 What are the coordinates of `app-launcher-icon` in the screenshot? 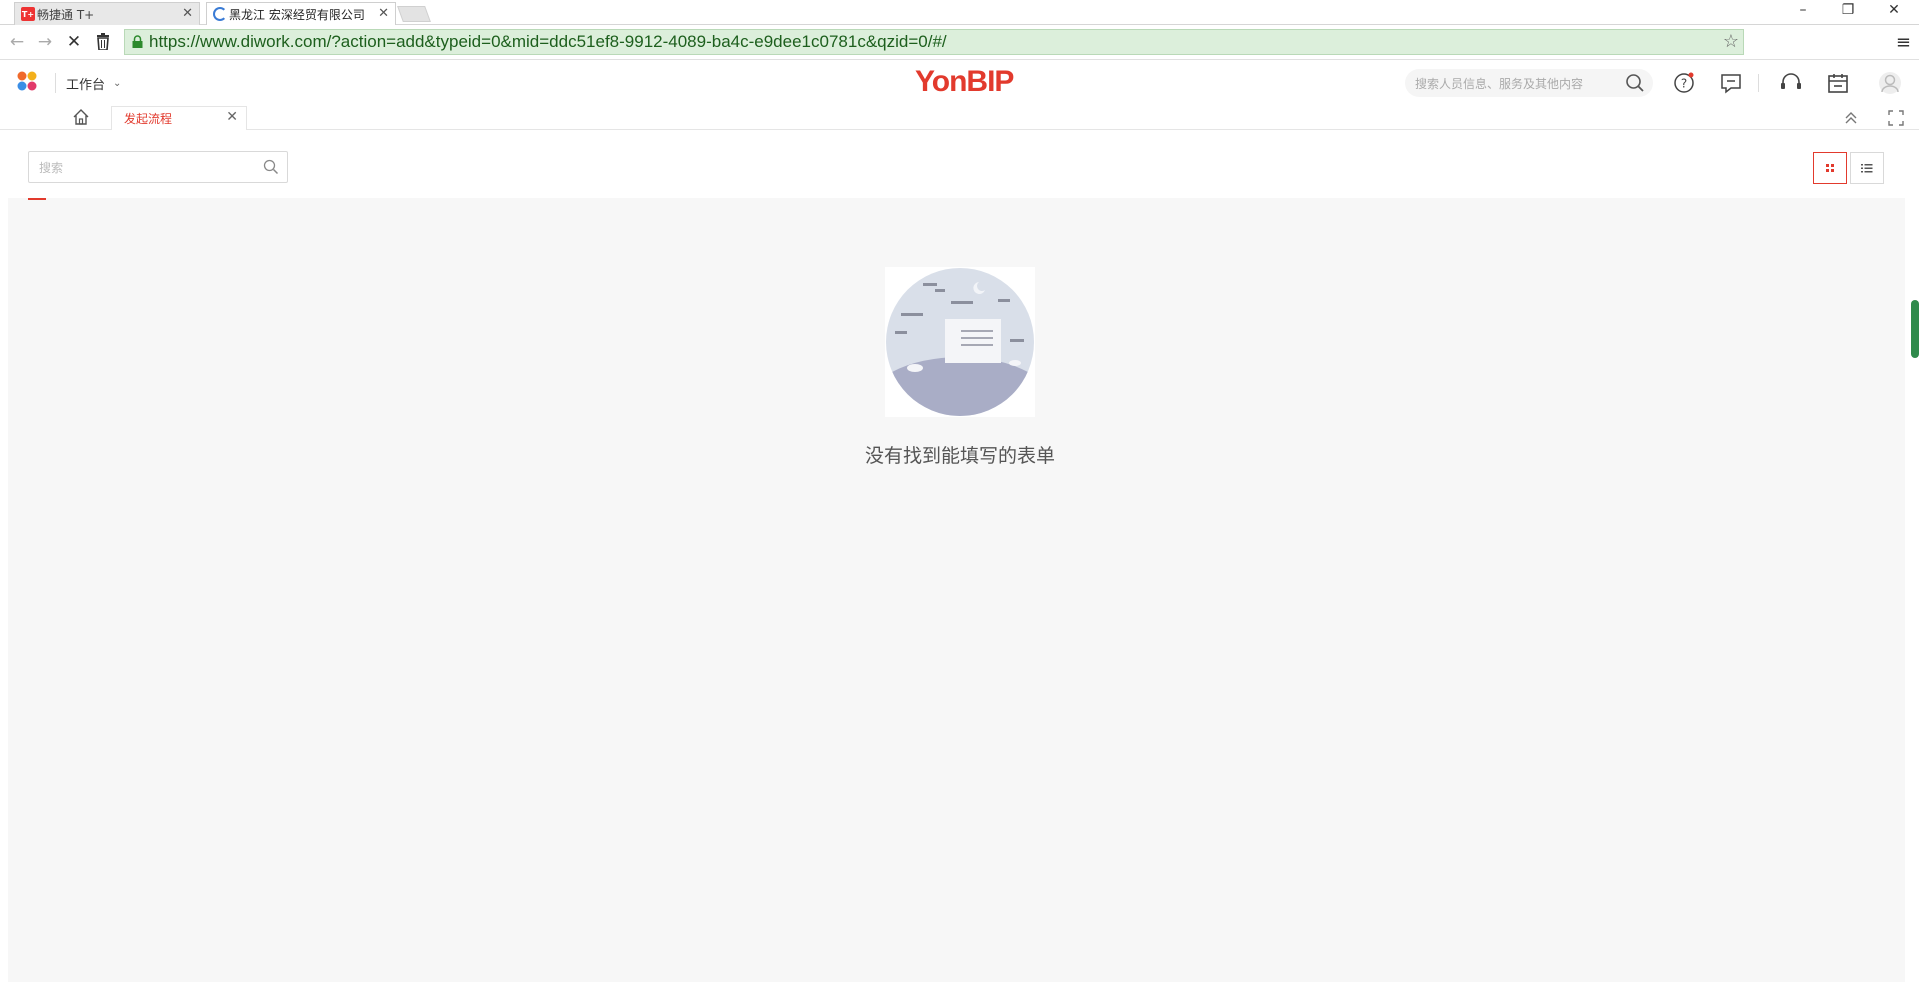 It's located at (27, 81).